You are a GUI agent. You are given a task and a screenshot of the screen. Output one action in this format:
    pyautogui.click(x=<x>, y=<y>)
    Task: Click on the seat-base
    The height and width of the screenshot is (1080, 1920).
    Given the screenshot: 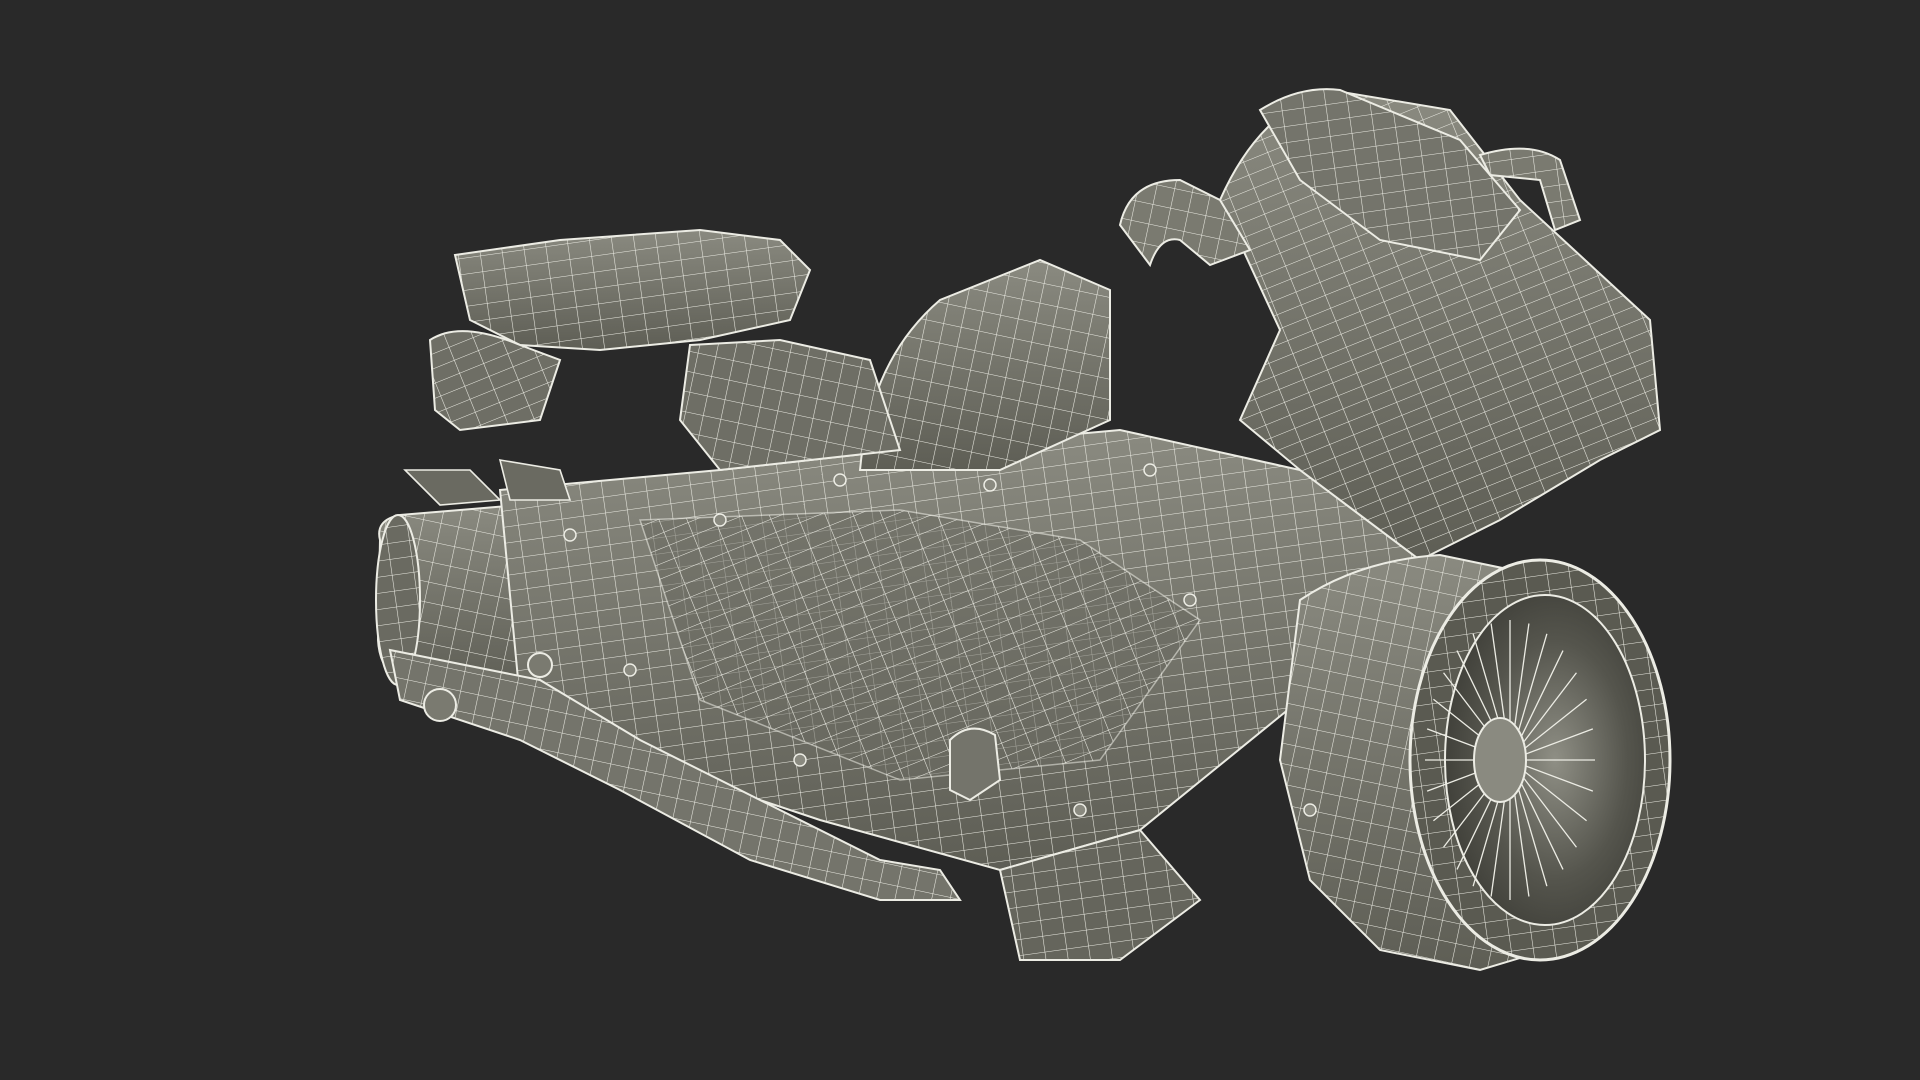 What is the action you would take?
    pyautogui.click(x=790, y=405)
    